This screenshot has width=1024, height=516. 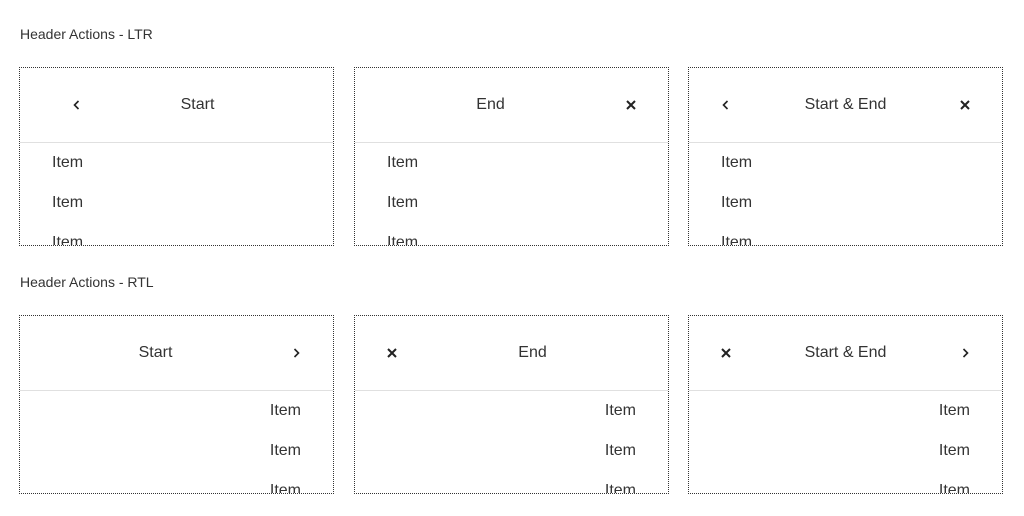 What do you see at coordinates (86, 34) in the screenshot?
I see `section-label-ltr: Header Actions - LTR` at bounding box center [86, 34].